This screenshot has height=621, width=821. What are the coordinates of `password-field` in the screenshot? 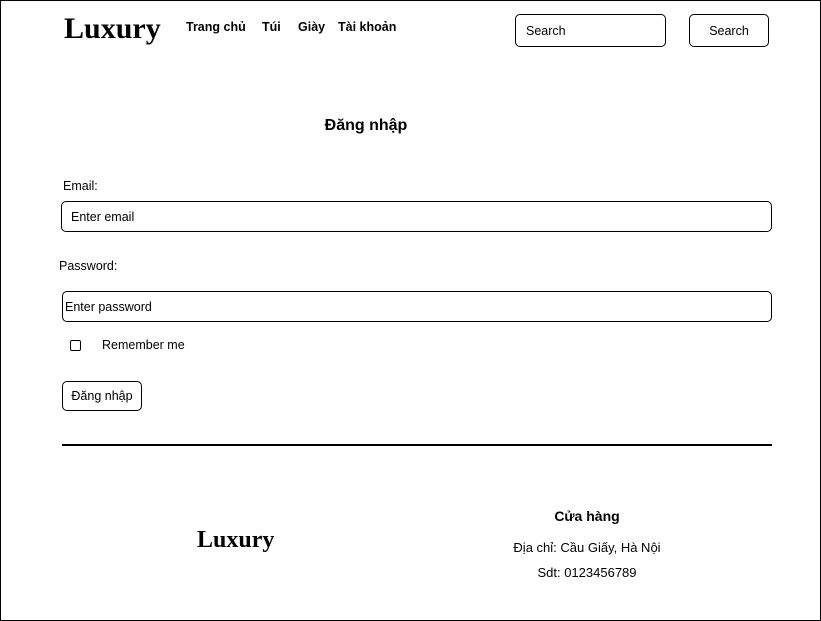 It's located at (417, 306).